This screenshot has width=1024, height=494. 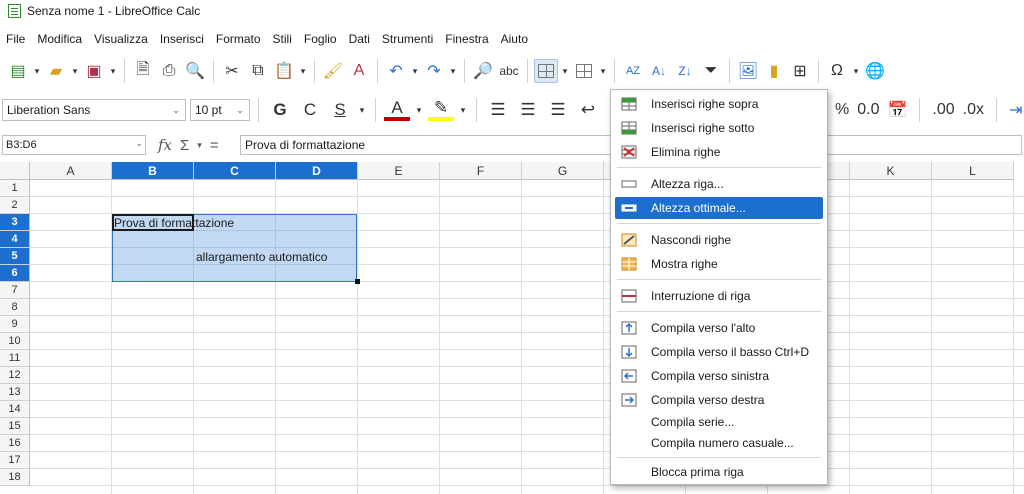 I want to click on column-header-l: L, so click(x=973, y=171).